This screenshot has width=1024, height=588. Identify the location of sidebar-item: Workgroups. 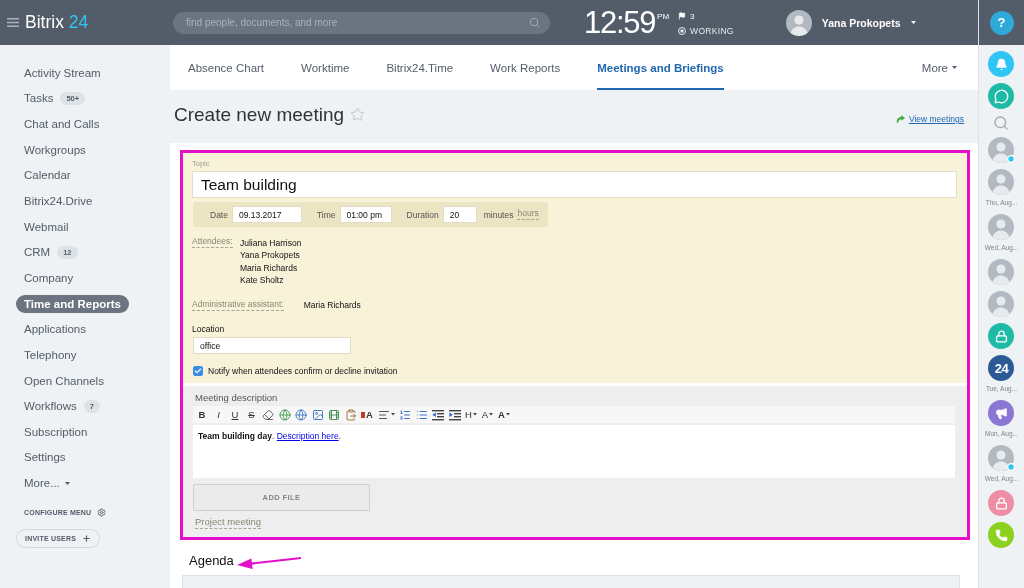
(55, 149).